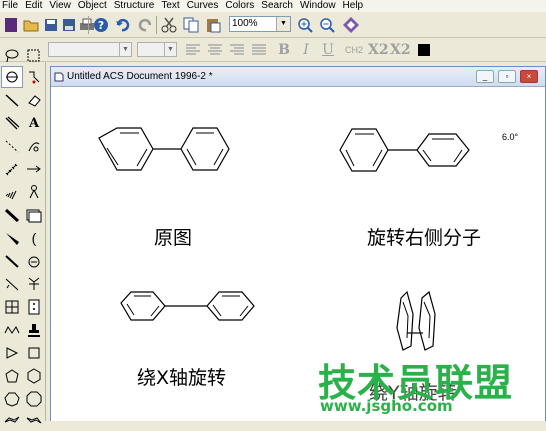 The width and height of the screenshot is (546, 431). I want to click on cyclohexane-icon, so click(34, 376).